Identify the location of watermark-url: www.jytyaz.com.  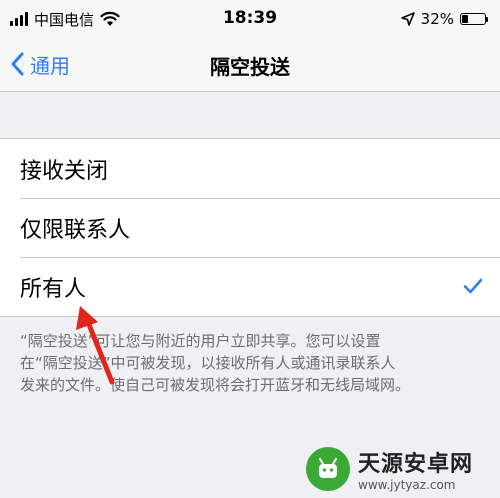
(407, 485).